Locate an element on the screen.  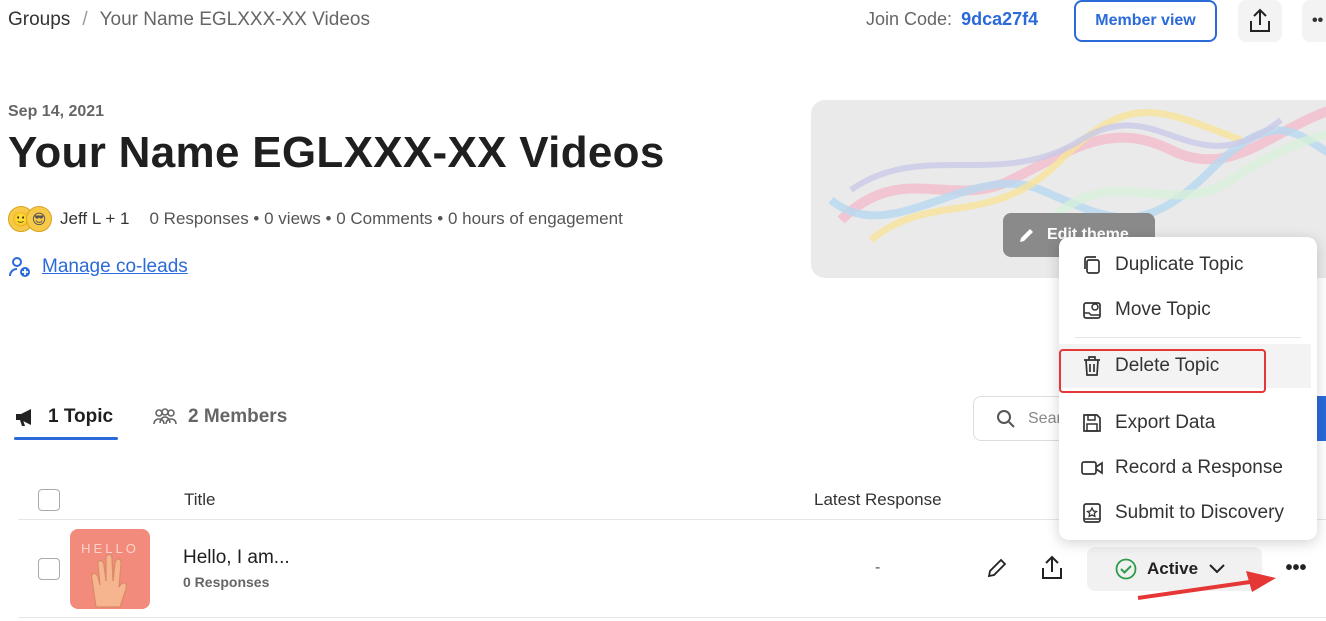
tab-members: 2 Members is located at coordinates (219, 417).